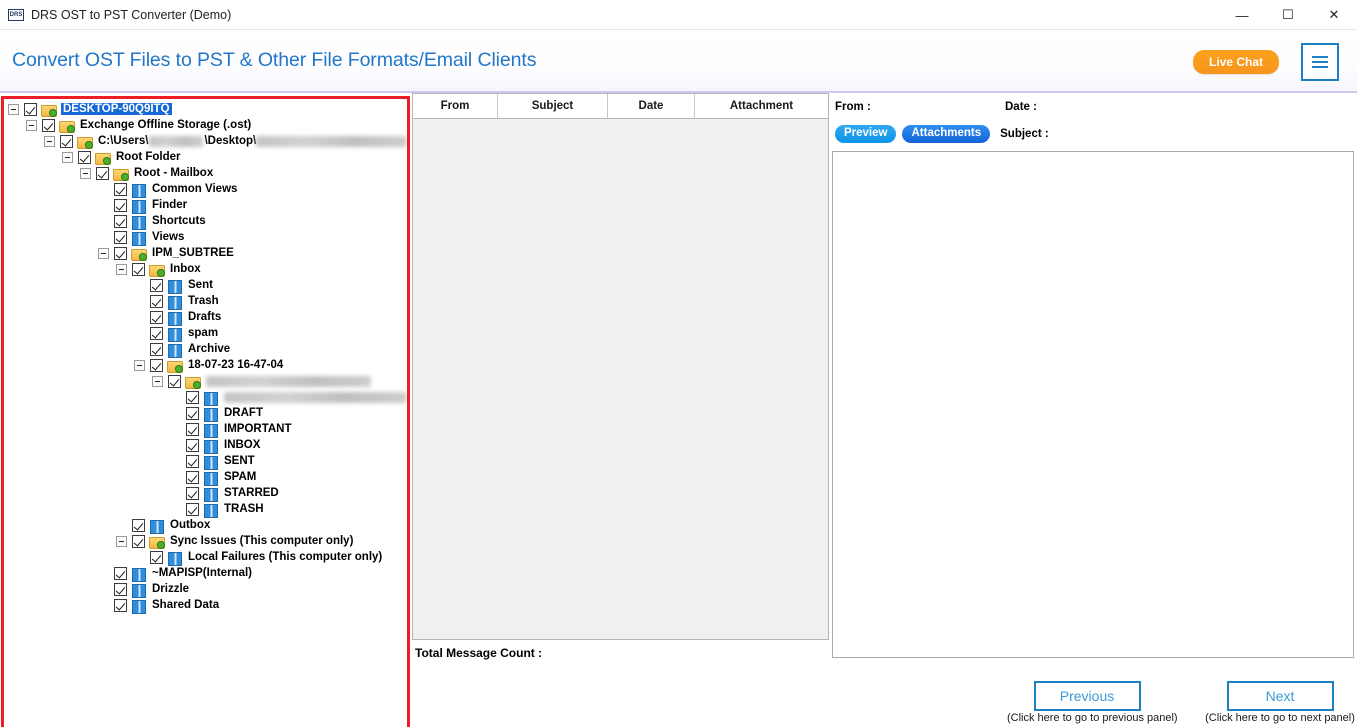  What do you see at coordinates (205, 317) in the screenshot?
I see `tree-node: Drafts` at bounding box center [205, 317].